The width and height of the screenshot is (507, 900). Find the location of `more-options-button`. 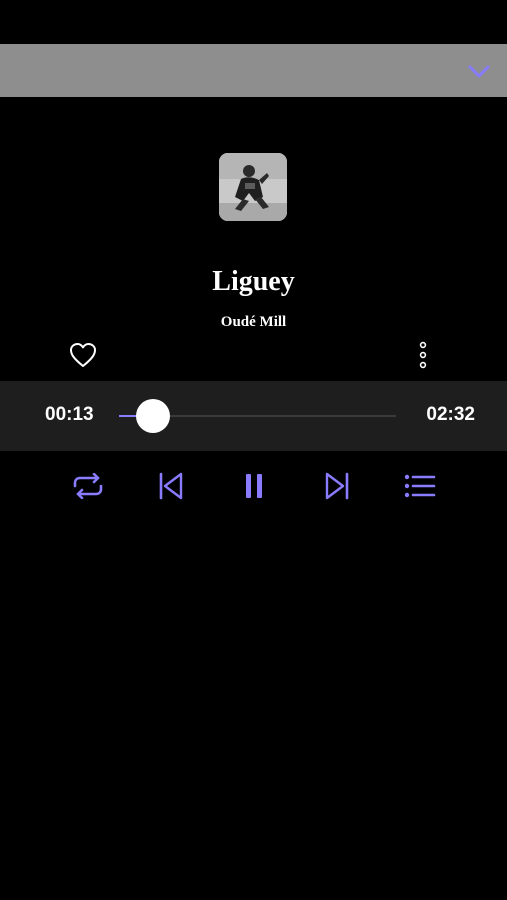

more-options-button is located at coordinates (423, 355).